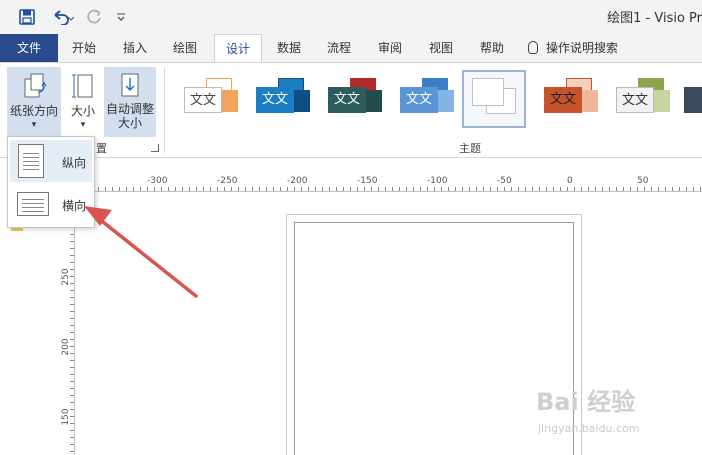 The image size is (702, 455). What do you see at coordinates (135, 48) in the screenshot?
I see `tab-insert: 插入` at bounding box center [135, 48].